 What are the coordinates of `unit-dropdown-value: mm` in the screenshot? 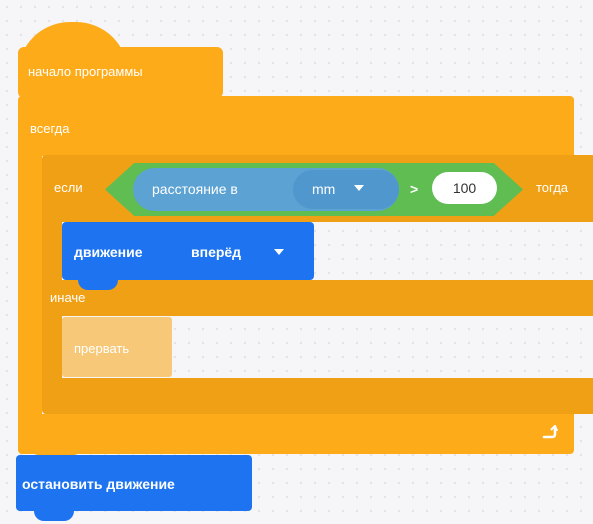 It's located at (324, 189).